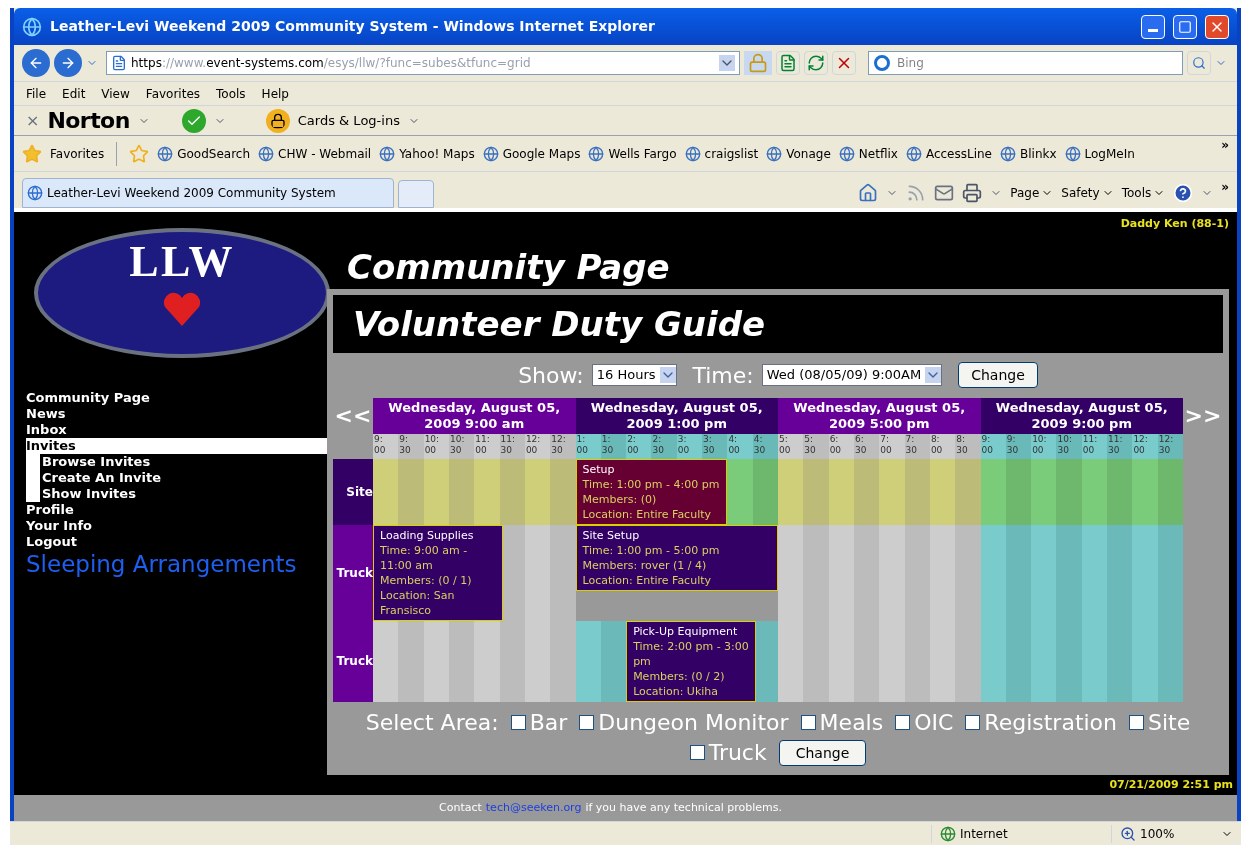 Image resolution: width=1249 pixels, height=845 pixels. Describe the element at coordinates (115, 93) in the screenshot. I see `menu-item: View` at that location.